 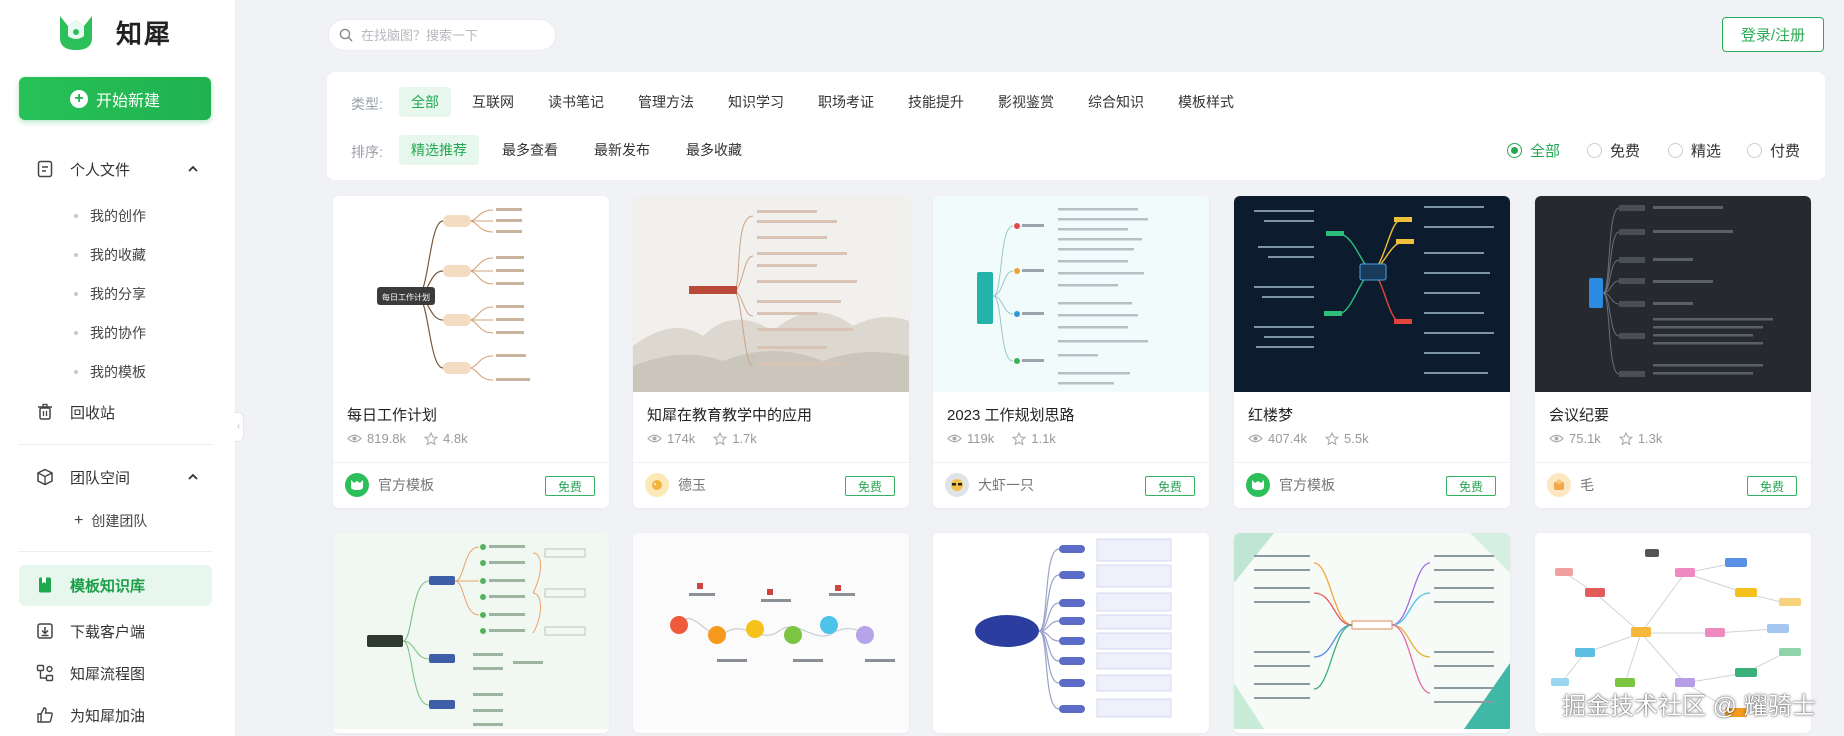 I want to click on template-card: 红楼梦 407.4k 5.5k 官方模板 免费, so click(x=1372, y=352).